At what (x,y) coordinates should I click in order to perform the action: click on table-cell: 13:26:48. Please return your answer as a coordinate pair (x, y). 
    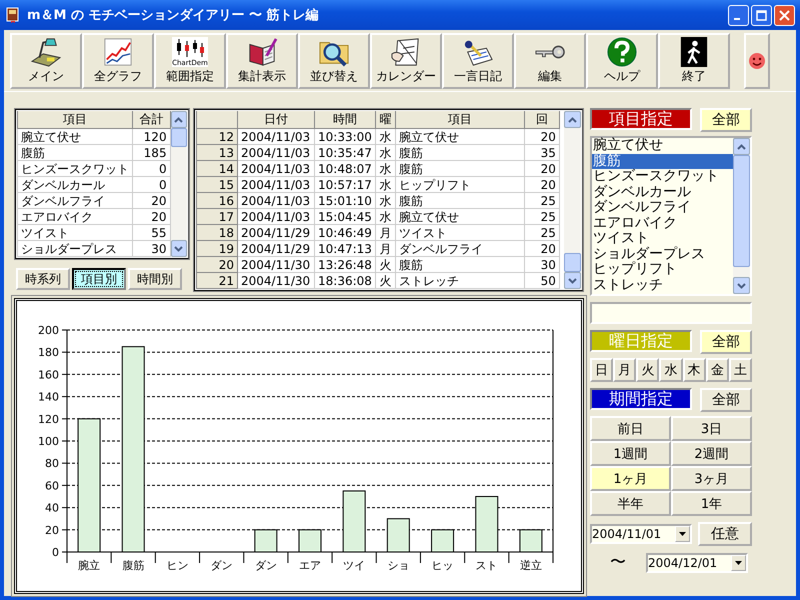
    Looking at the image, I should click on (345, 264).